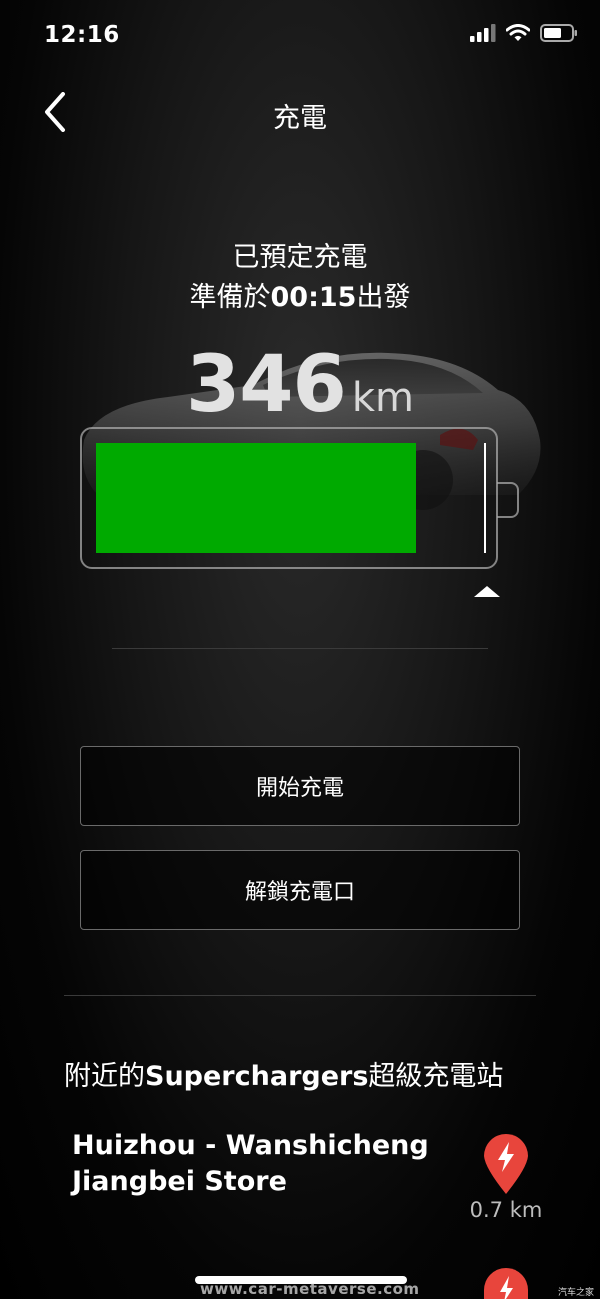 The image size is (600, 1299). I want to click on range-value: 346, so click(266, 385).